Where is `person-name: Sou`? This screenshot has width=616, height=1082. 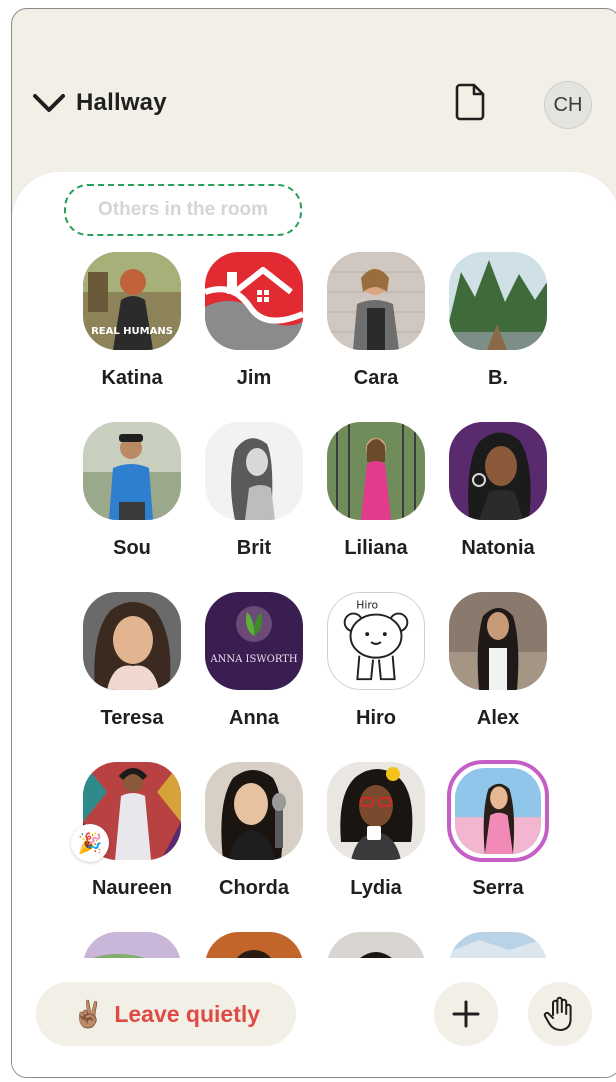
person-name: Sou is located at coordinates (132, 548).